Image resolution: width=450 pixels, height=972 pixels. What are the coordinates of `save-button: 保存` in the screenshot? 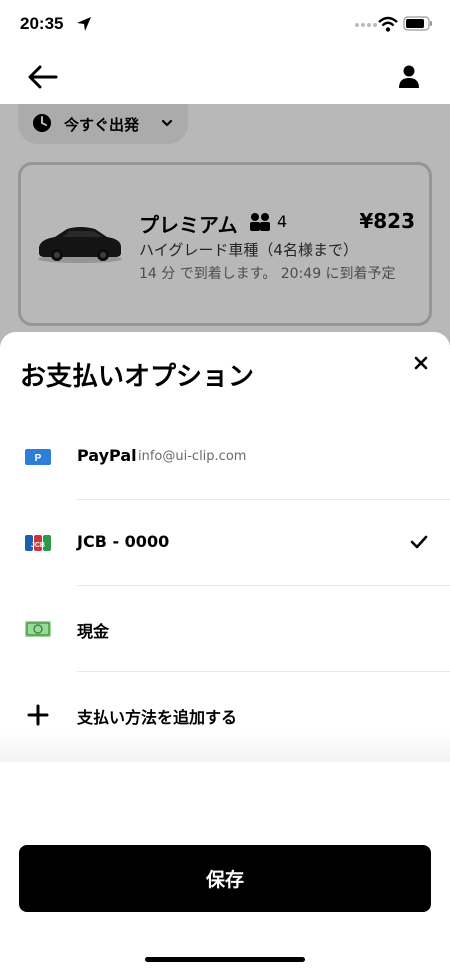 It's located at (225, 878).